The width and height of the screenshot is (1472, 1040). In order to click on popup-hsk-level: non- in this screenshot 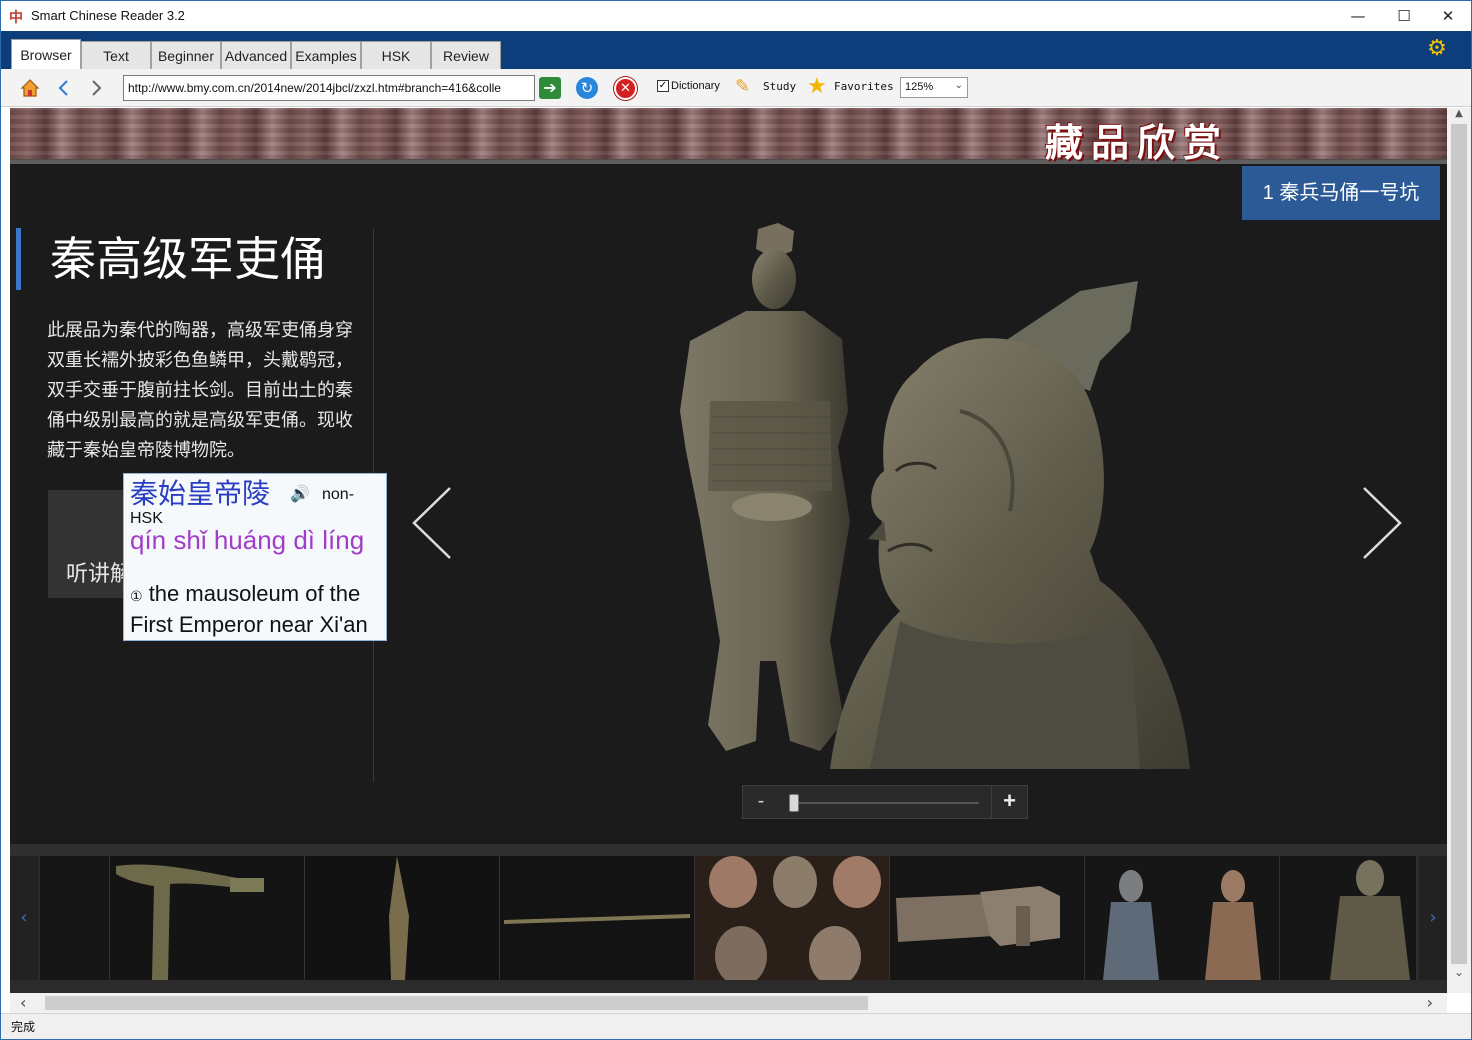, I will do `click(338, 494)`.